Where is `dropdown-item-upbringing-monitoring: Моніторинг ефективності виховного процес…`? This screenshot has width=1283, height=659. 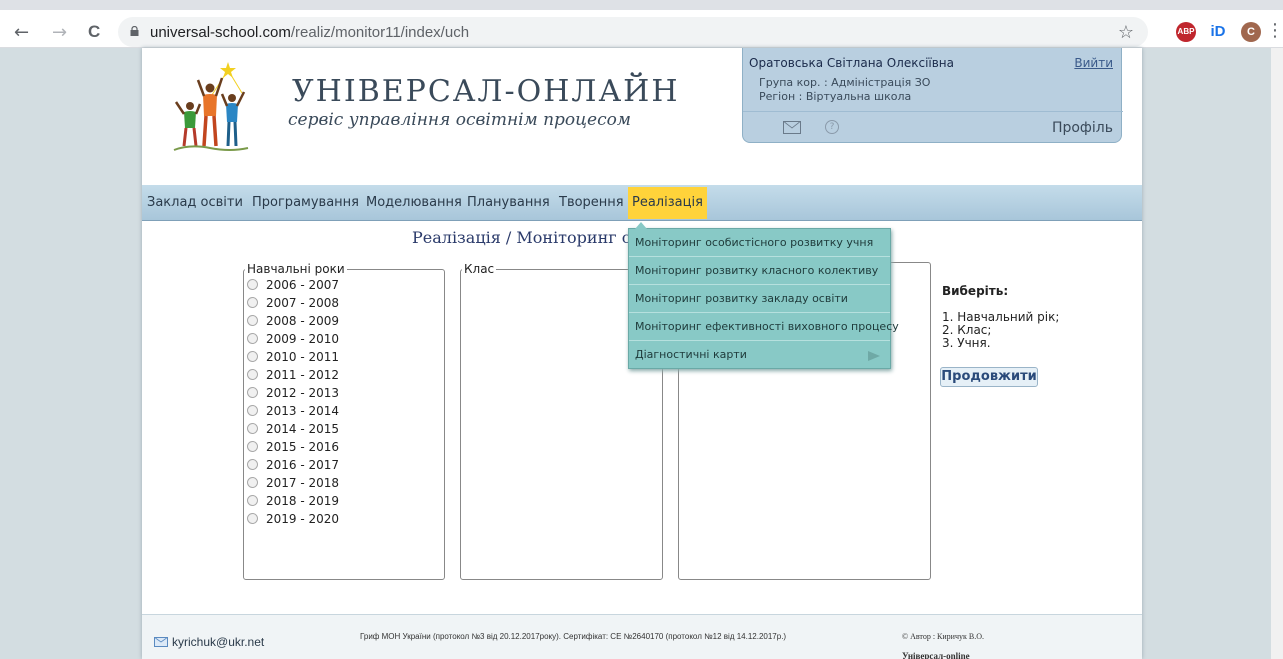
dropdown-item-upbringing-monitoring: Моніторинг ефективності виховного процес… is located at coordinates (764, 327).